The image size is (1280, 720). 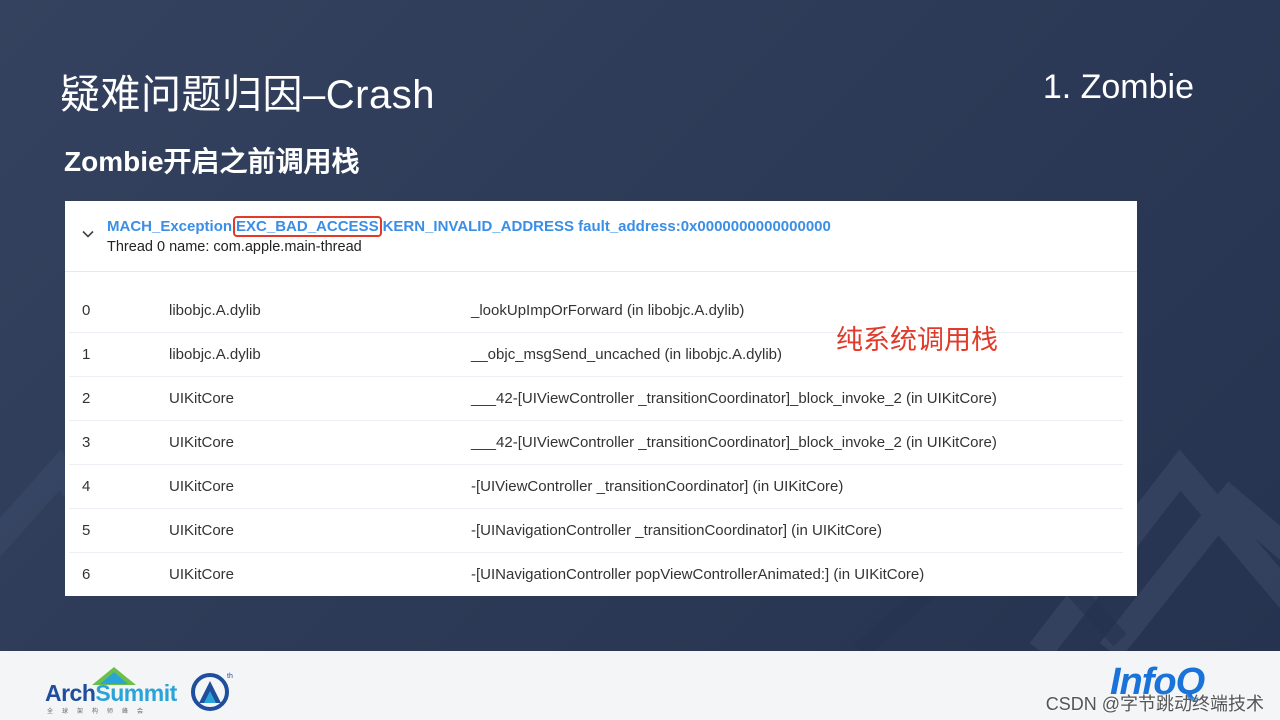 What do you see at coordinates (230, 676) in the screenshot?
I see `svg-text: th` at bounding box center [230, 676].